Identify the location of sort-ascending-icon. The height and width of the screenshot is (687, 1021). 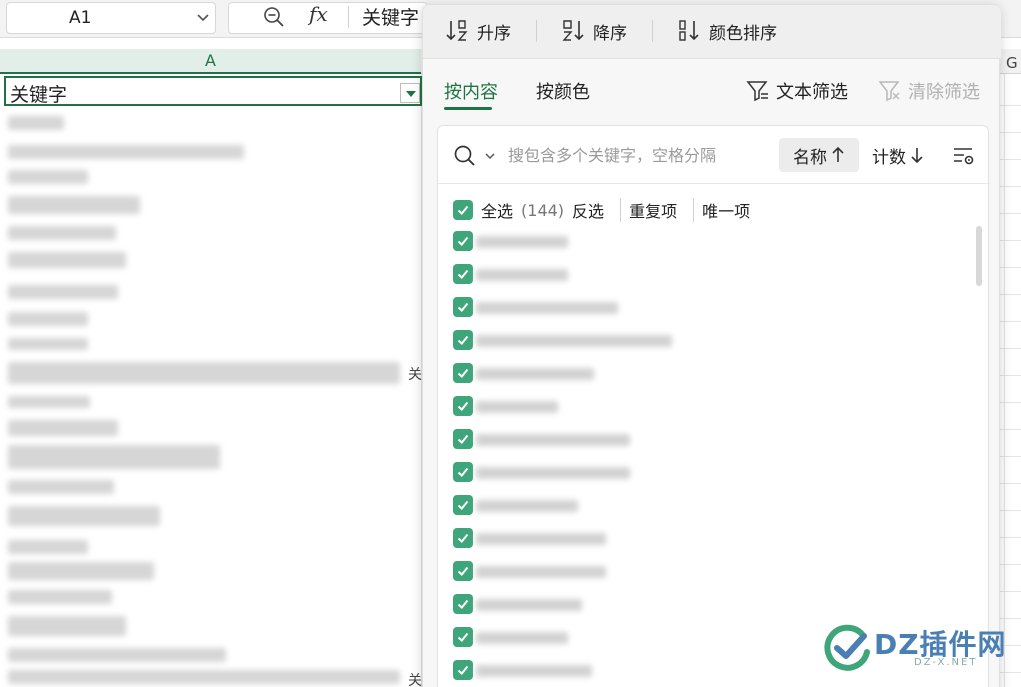
(457, 30).